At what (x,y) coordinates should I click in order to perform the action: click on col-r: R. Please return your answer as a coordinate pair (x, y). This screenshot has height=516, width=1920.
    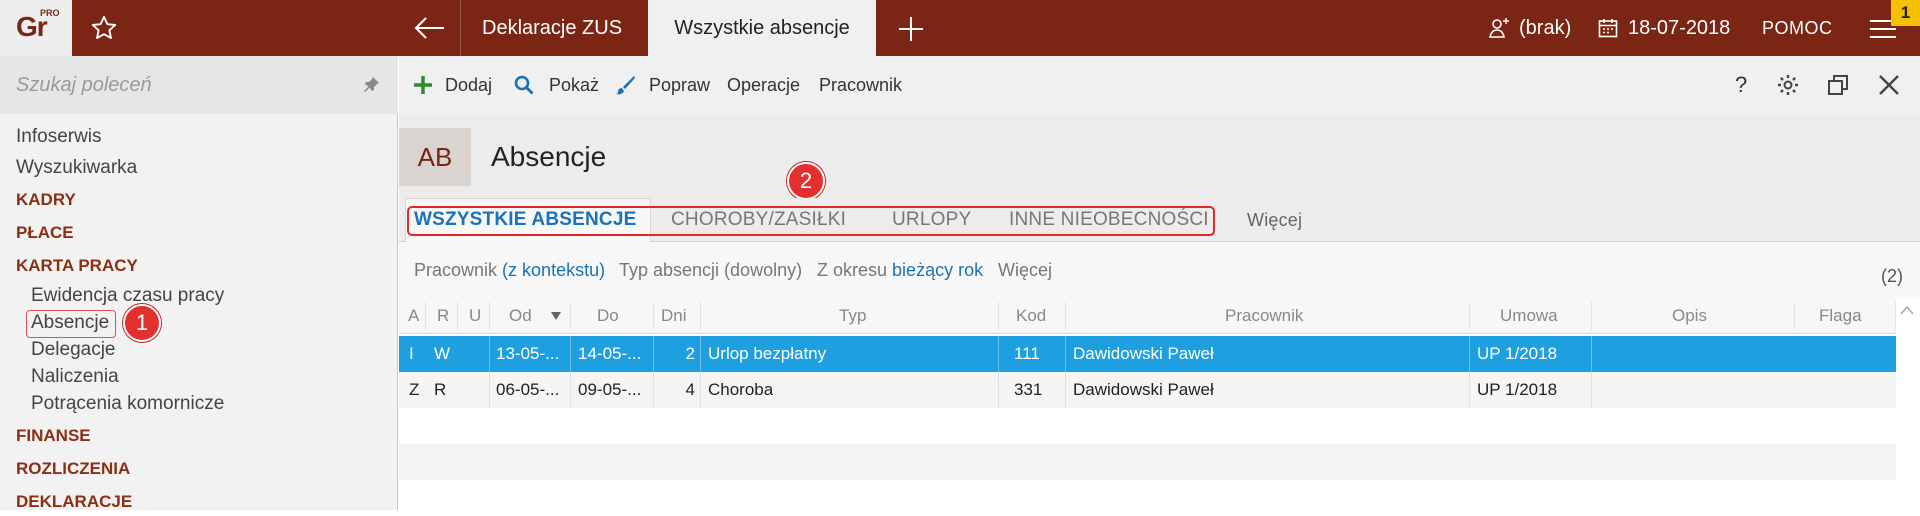
    Looking at the image, I should click on (443, 316).